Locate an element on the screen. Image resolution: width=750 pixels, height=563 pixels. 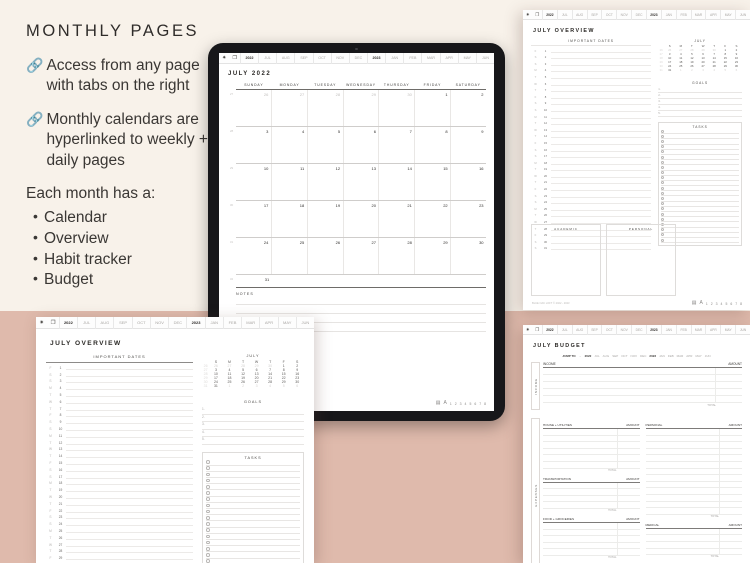
jump-link-sep: SEP is located at coordinates (615, 356).